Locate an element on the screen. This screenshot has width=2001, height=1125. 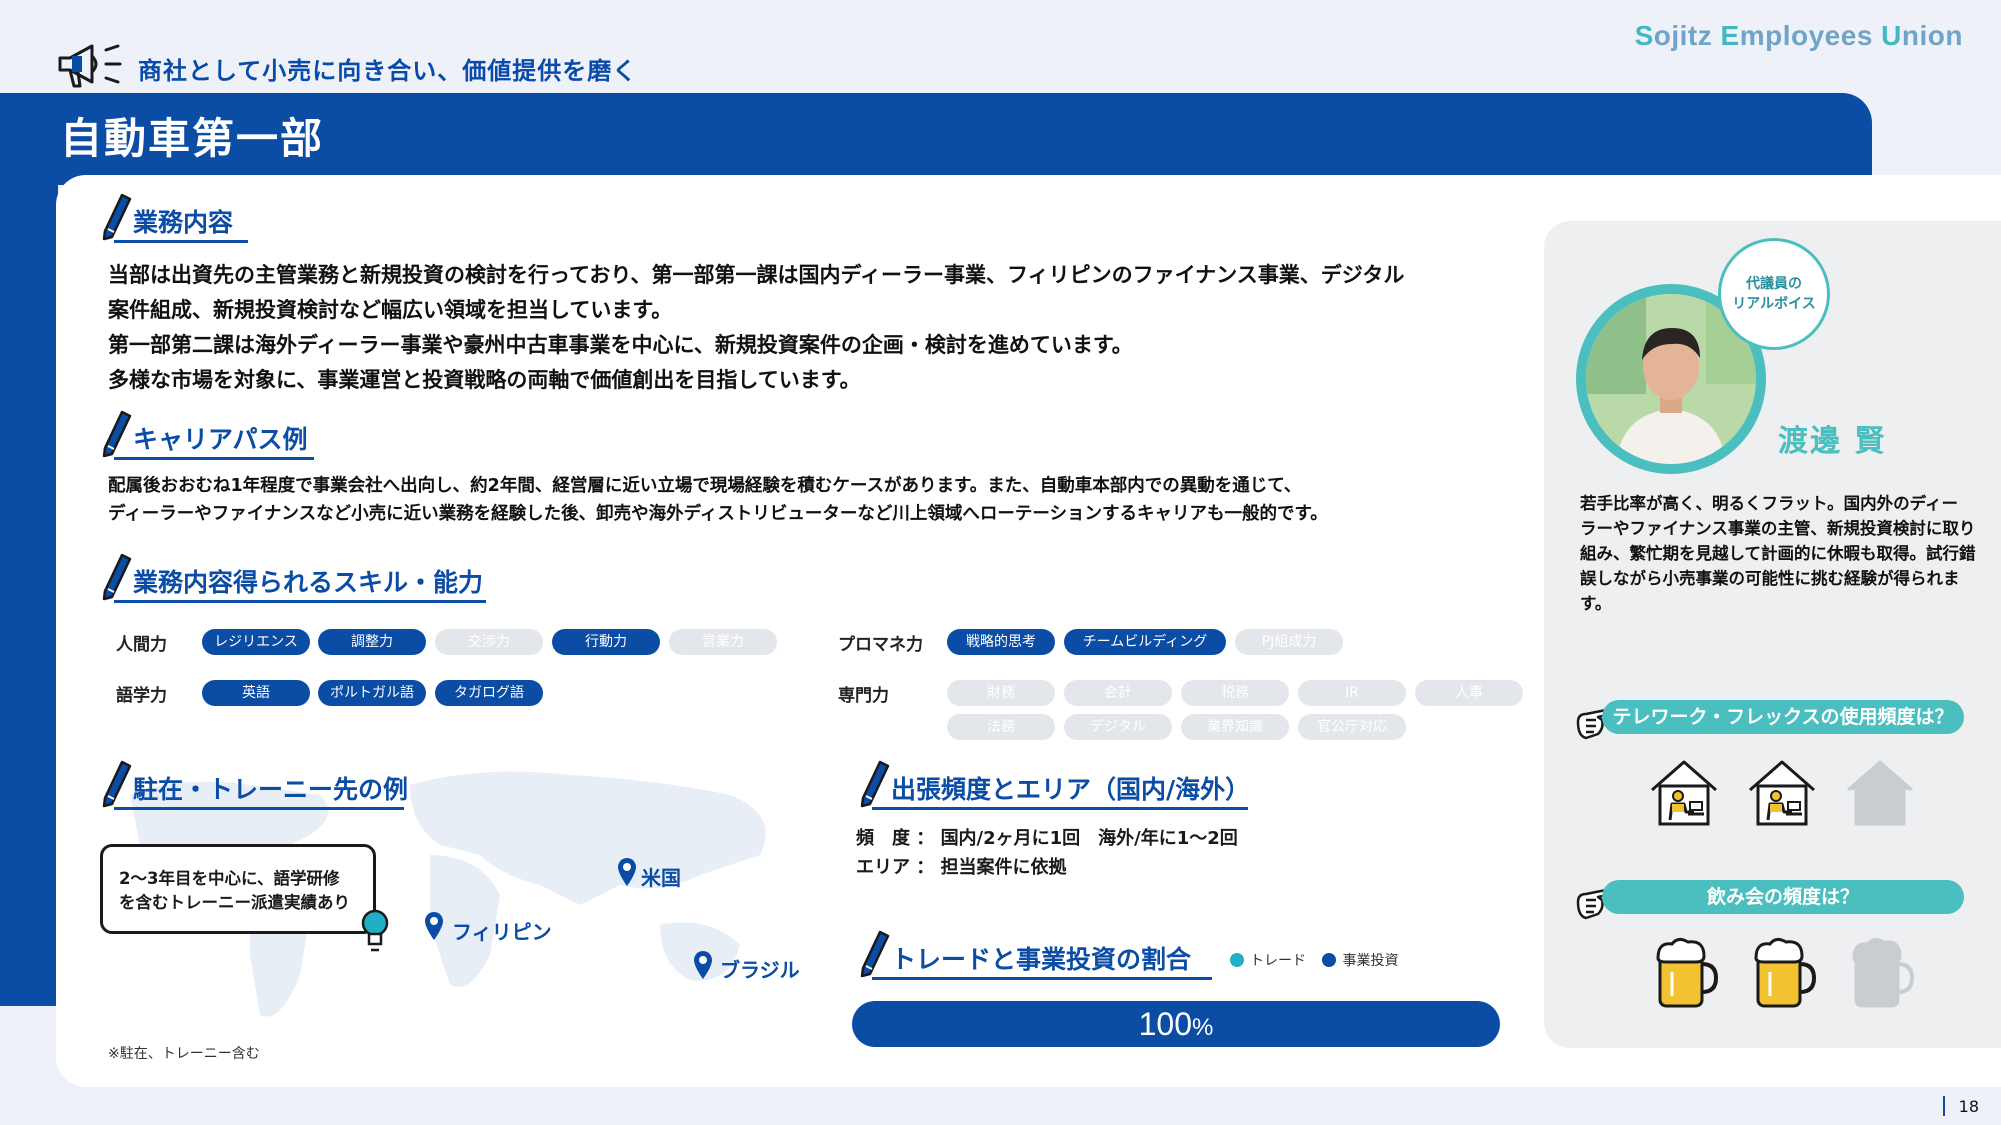
legend-label: トレード is located at coordinates (1278, 961).